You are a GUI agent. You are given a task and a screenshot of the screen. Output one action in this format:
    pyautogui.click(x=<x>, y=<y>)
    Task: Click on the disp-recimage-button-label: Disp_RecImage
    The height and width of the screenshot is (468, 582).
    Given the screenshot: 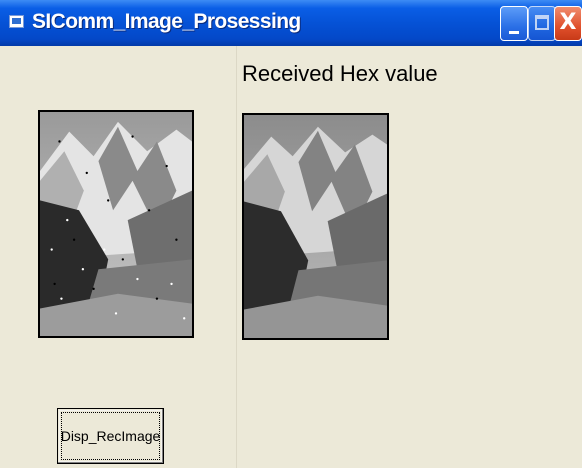 What is the action you would take?
    pyautogui.click(x=110, y=436)
    